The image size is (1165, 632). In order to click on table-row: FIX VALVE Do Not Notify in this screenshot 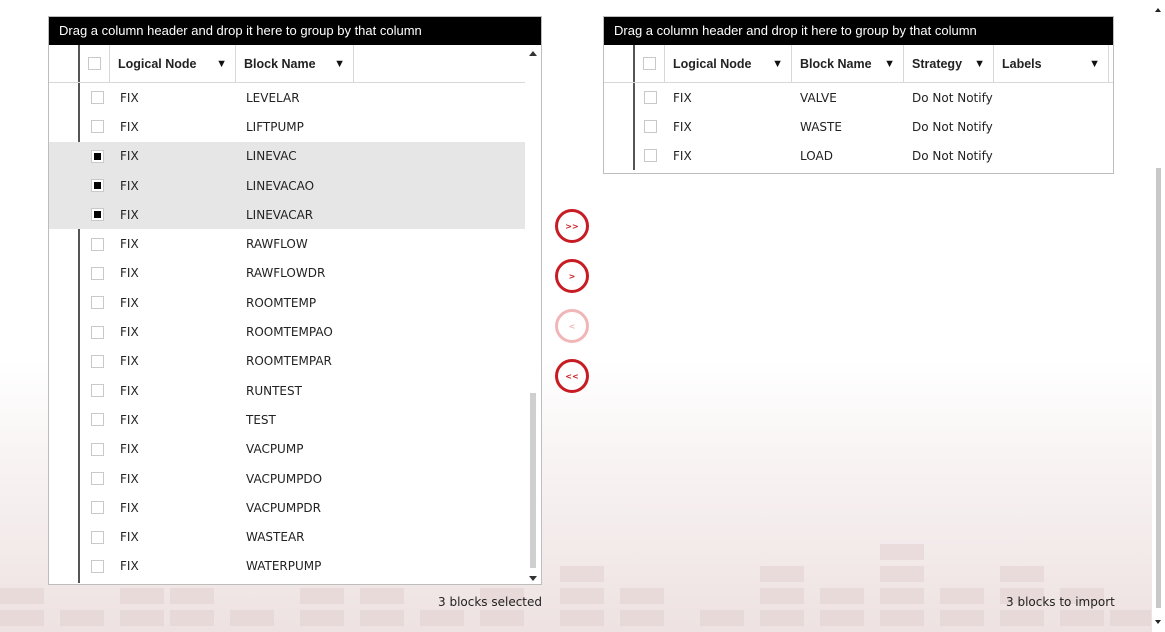, I will do `click(858, 97)`.